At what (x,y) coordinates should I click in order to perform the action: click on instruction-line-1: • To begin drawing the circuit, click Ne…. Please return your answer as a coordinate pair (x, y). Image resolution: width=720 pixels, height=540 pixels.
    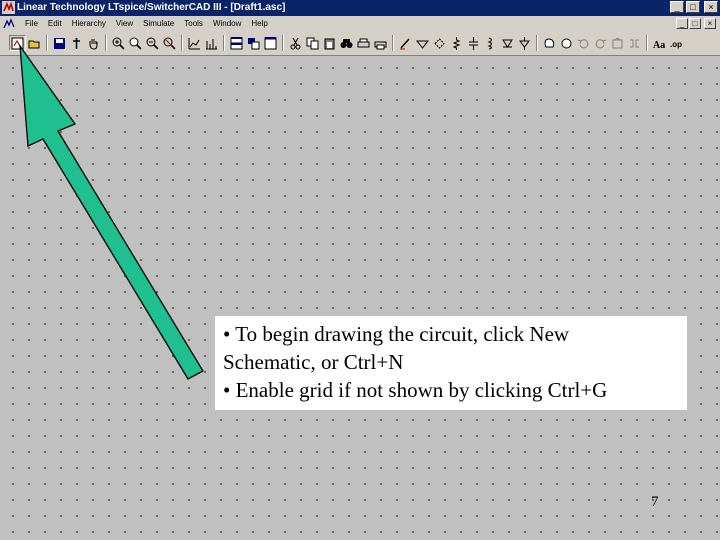
    Looking at the image, I should click on (396, 334).